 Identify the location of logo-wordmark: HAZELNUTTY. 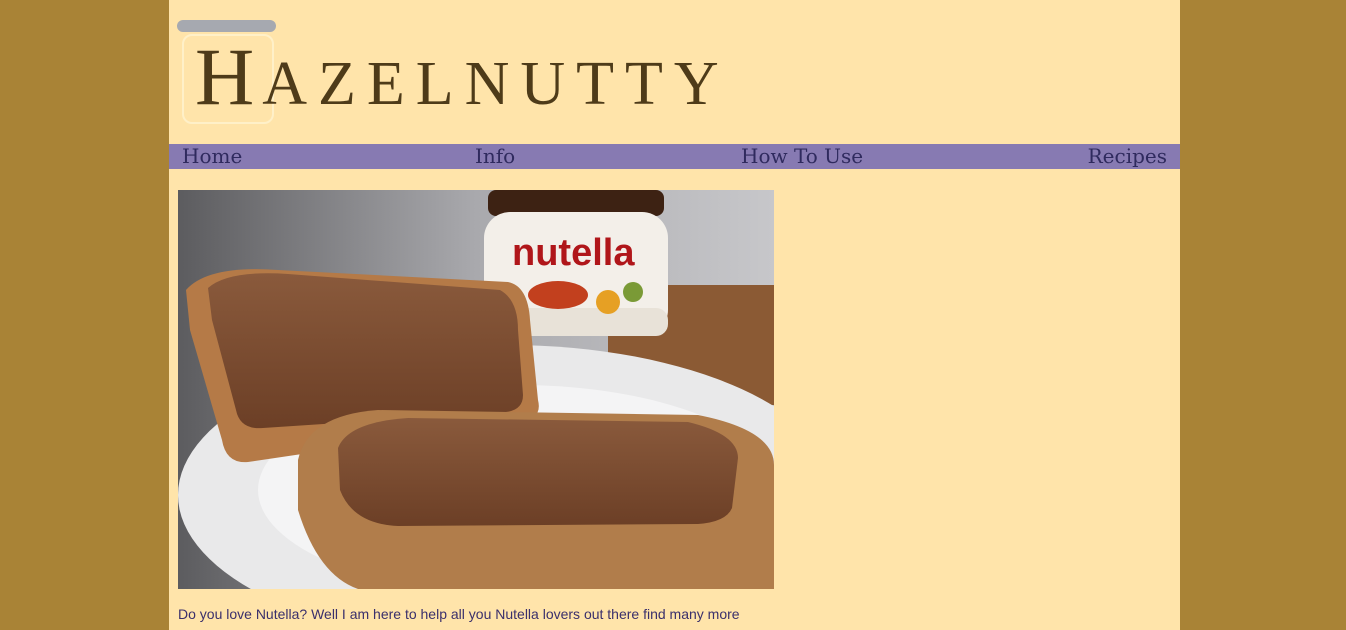
(462, 77).